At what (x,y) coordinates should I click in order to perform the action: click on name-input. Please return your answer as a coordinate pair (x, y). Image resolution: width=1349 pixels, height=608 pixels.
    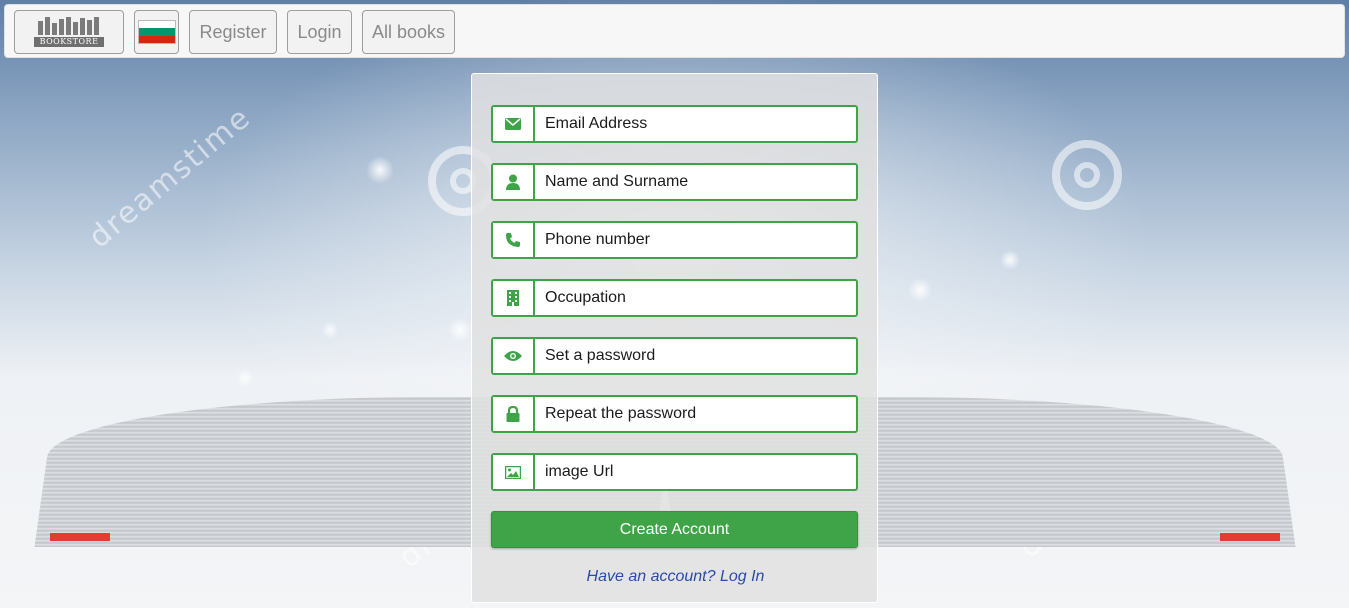
    Looking at the image, I should click on (695, 182).